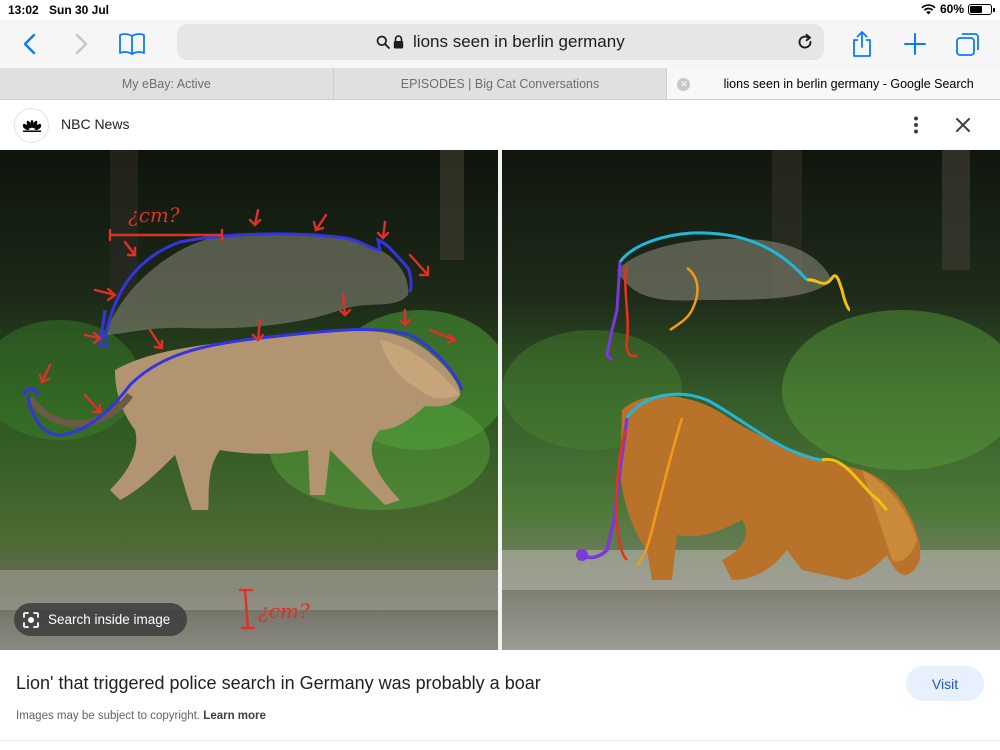 This screenshot has height=750, width=1000. I want to click on tabs-icon, so click(967, 44).